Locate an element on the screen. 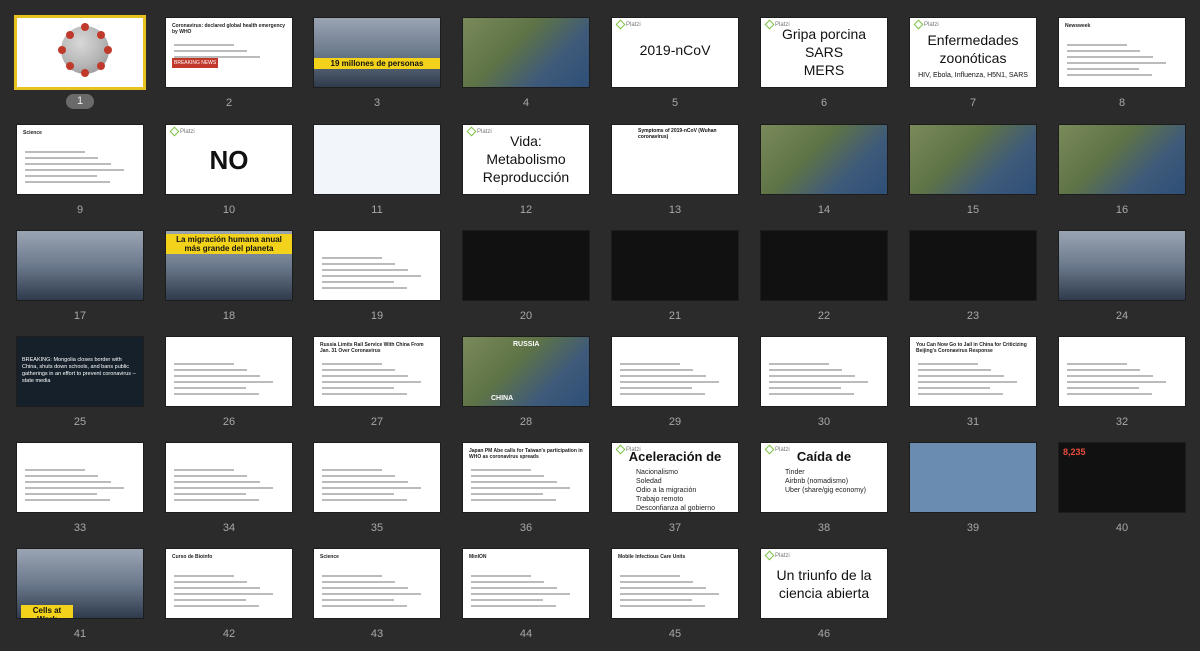  slide-thumbnail-46: Platzi Un triunfo de la ciencia abierta 46 is located at coordinates (825, 598).